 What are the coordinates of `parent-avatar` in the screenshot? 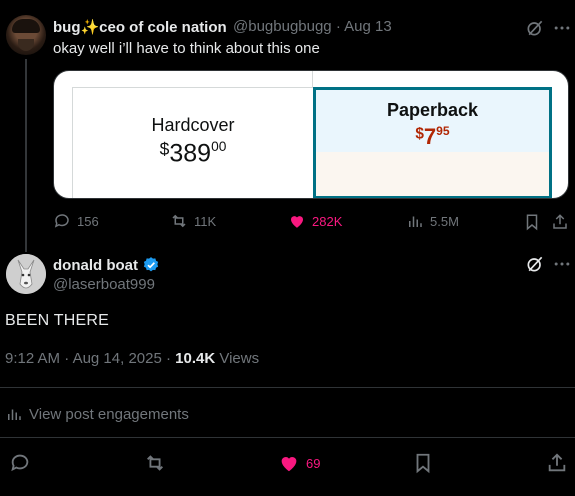 It's located at (26, 35).